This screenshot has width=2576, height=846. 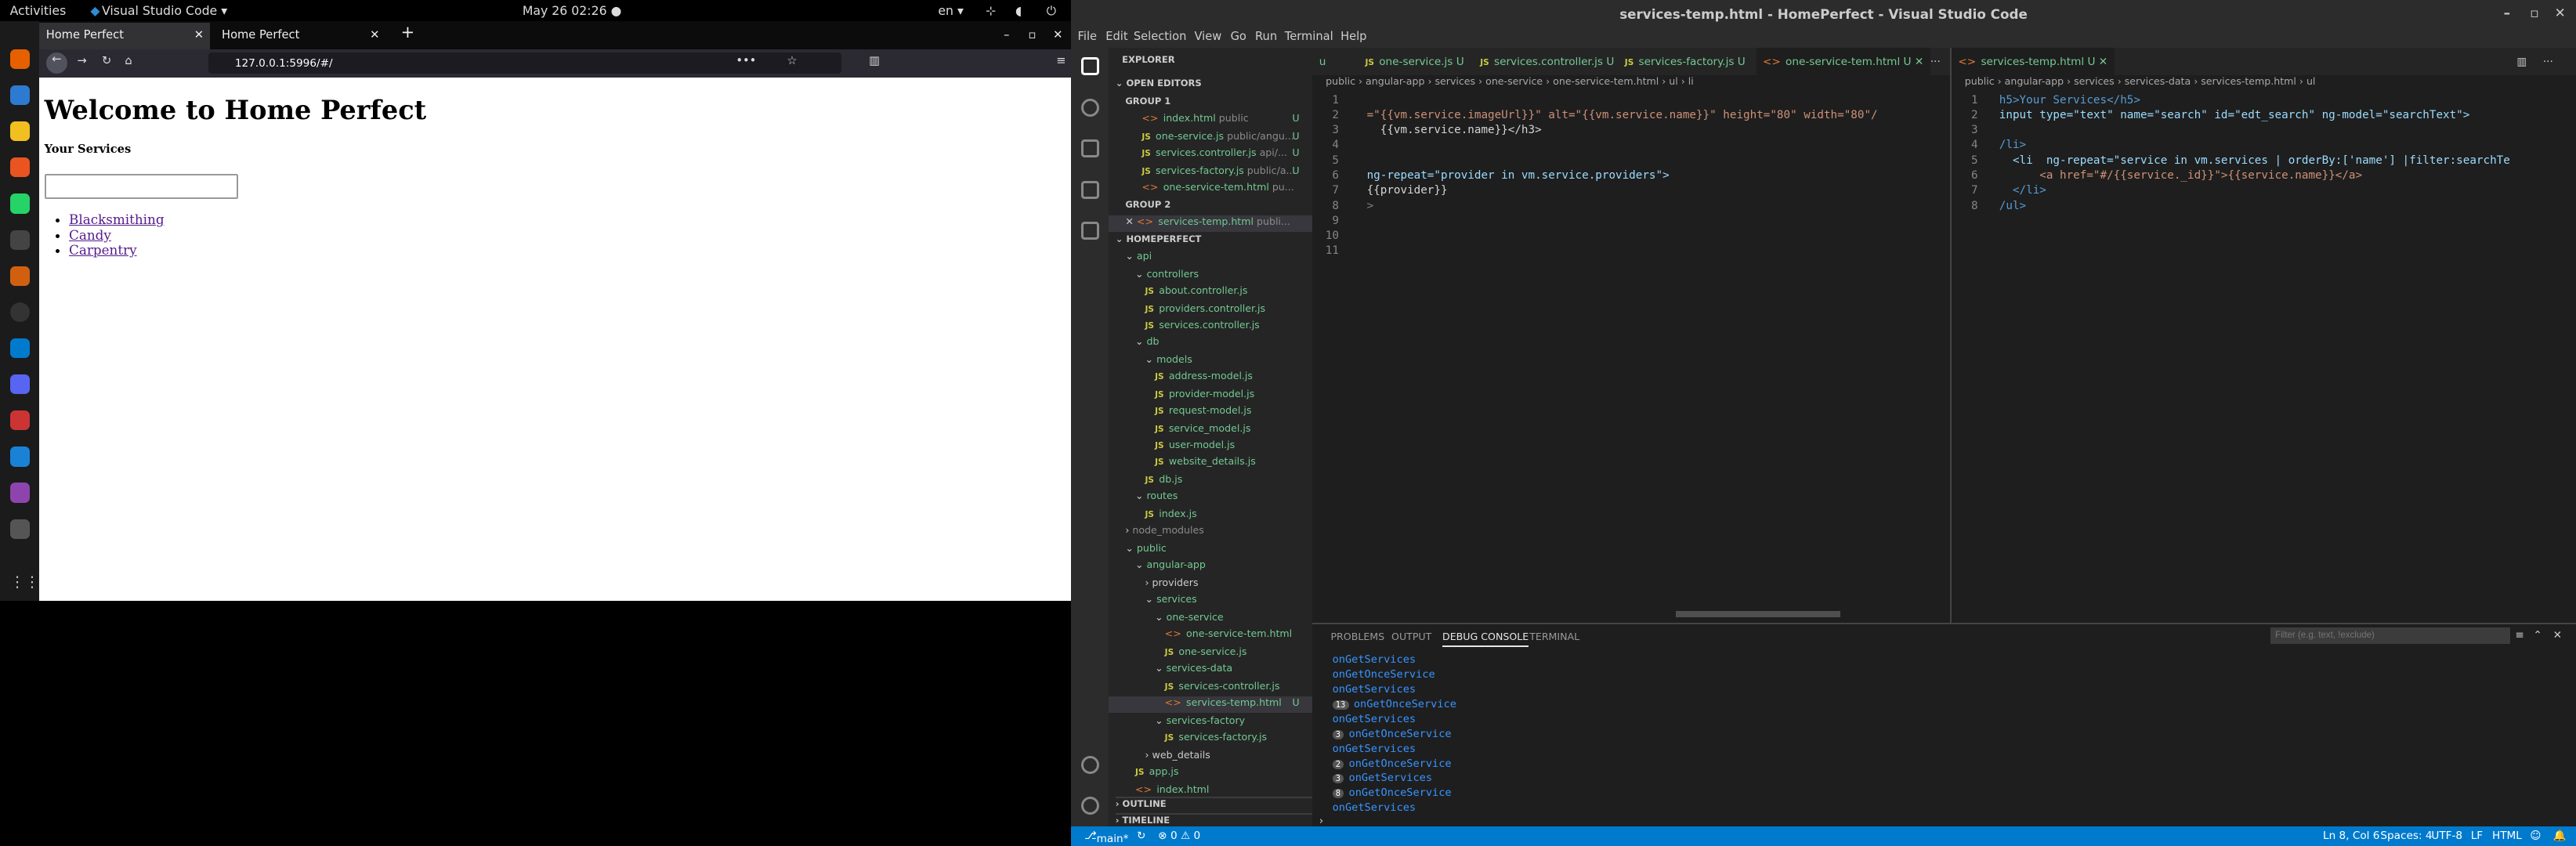 I want to click on service-link: Blacksmithing, so click(x=117, y=220).